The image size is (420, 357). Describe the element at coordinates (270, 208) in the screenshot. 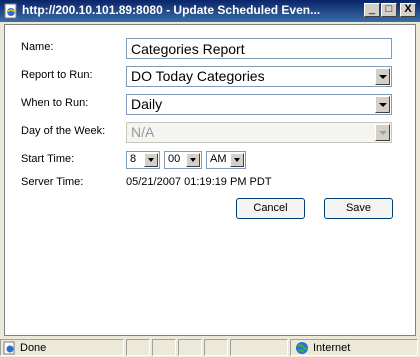

I see `cancel-button: Cancel` at that location.